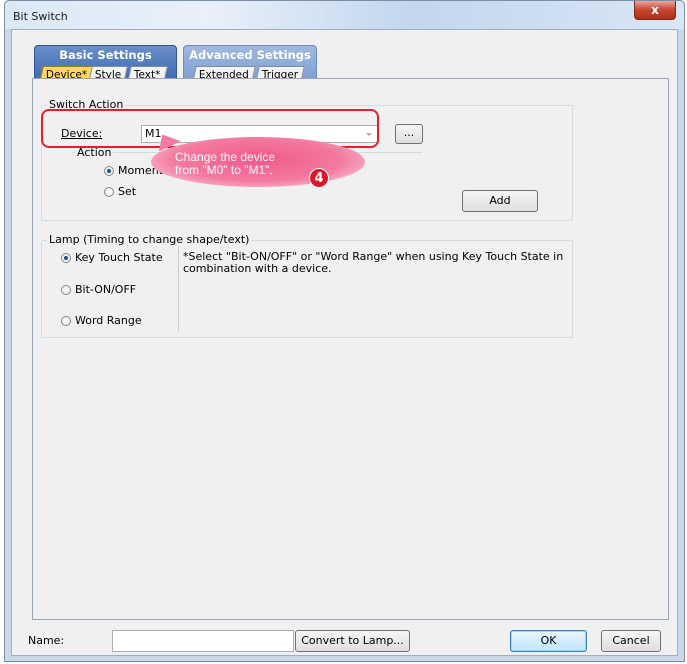 This screenshot has height=664, width=687. What do you see at coordinates (548, 641) in the screenshot?
I see `ok-button: OK` at bounding box center [548, 641].